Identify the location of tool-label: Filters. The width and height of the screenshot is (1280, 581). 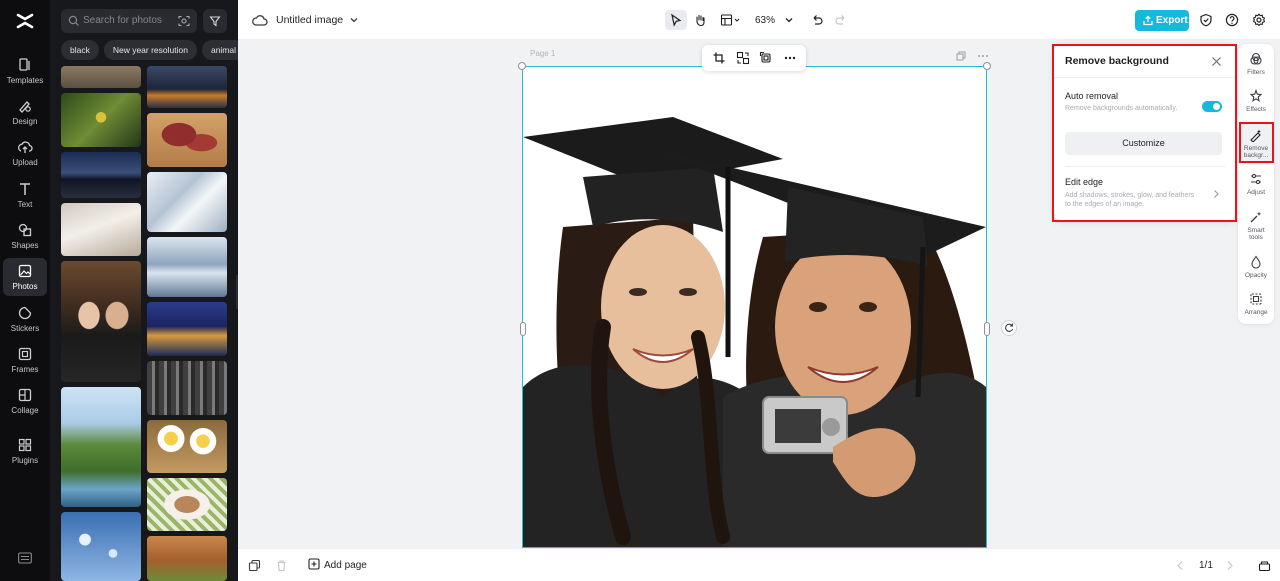
(1256, 72).